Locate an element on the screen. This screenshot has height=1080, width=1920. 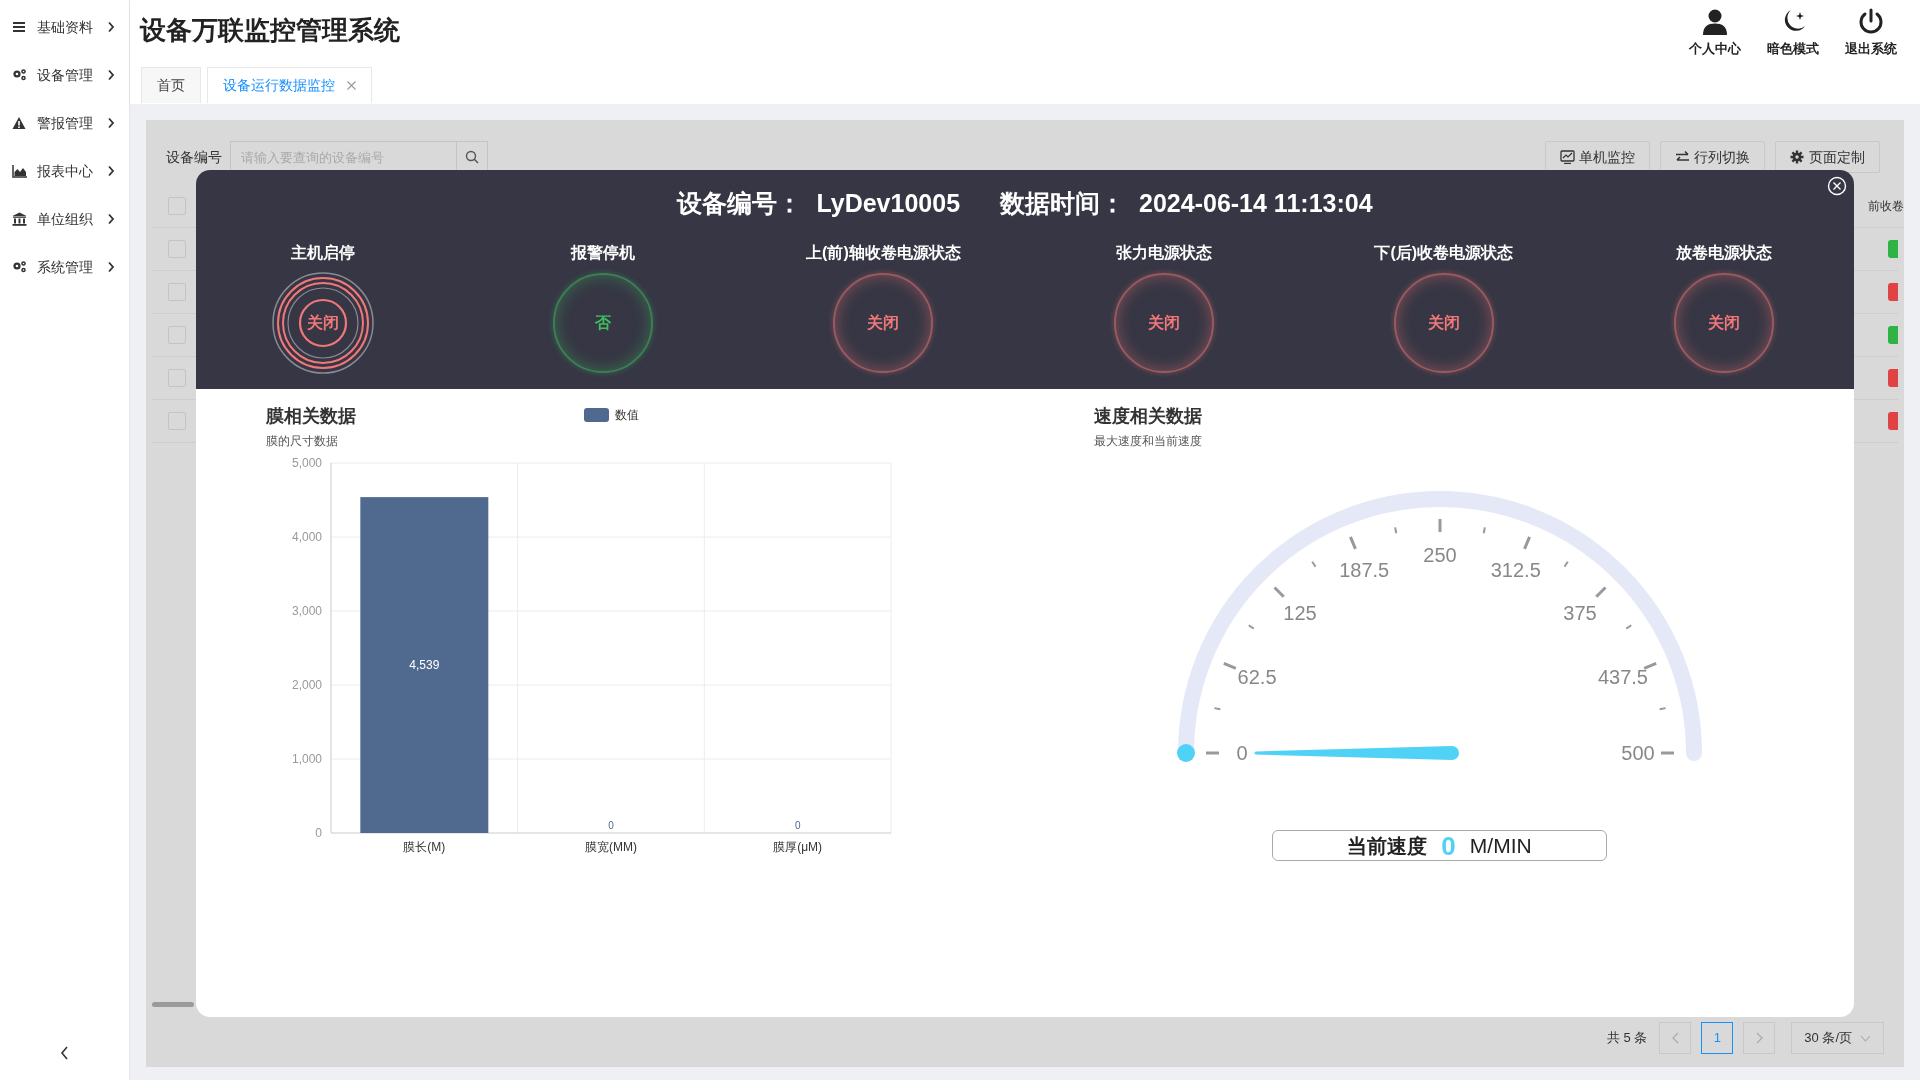
category-label: 膜宽(MM) is located at coordinates (611, 847).